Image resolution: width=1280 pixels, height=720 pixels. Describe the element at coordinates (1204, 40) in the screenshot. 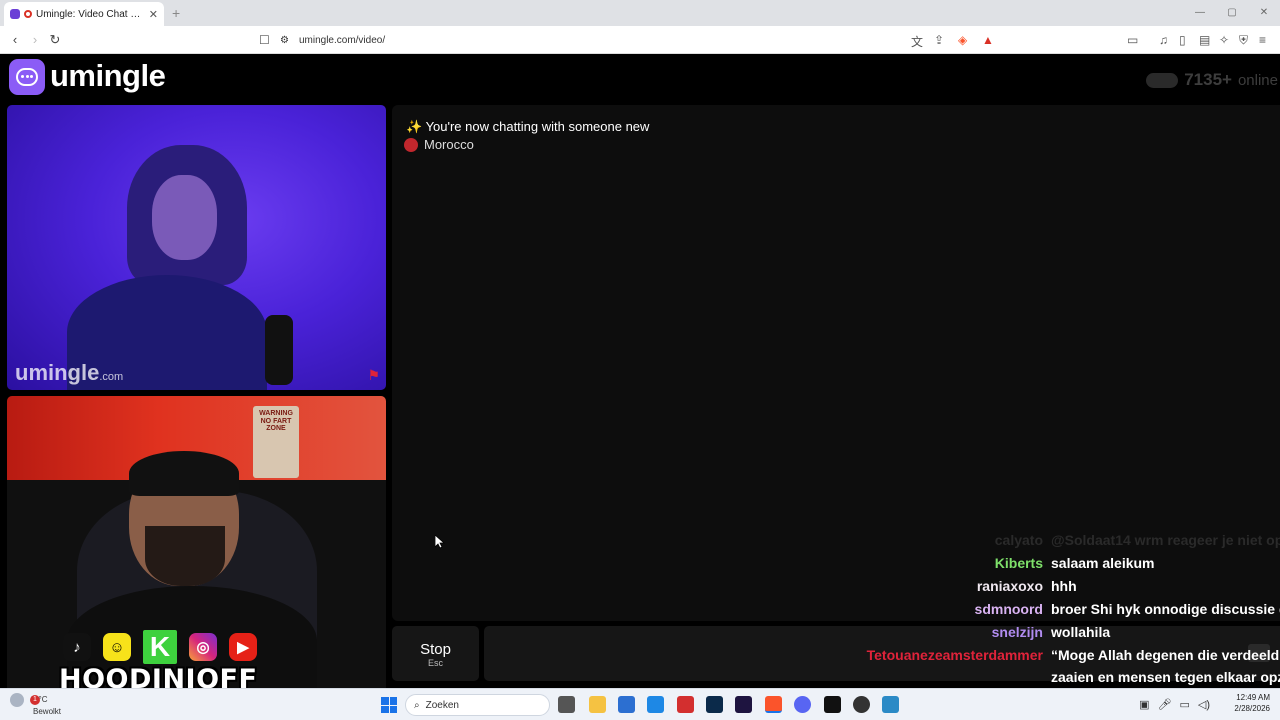

I see `wallet-icon: ▤` at that location.